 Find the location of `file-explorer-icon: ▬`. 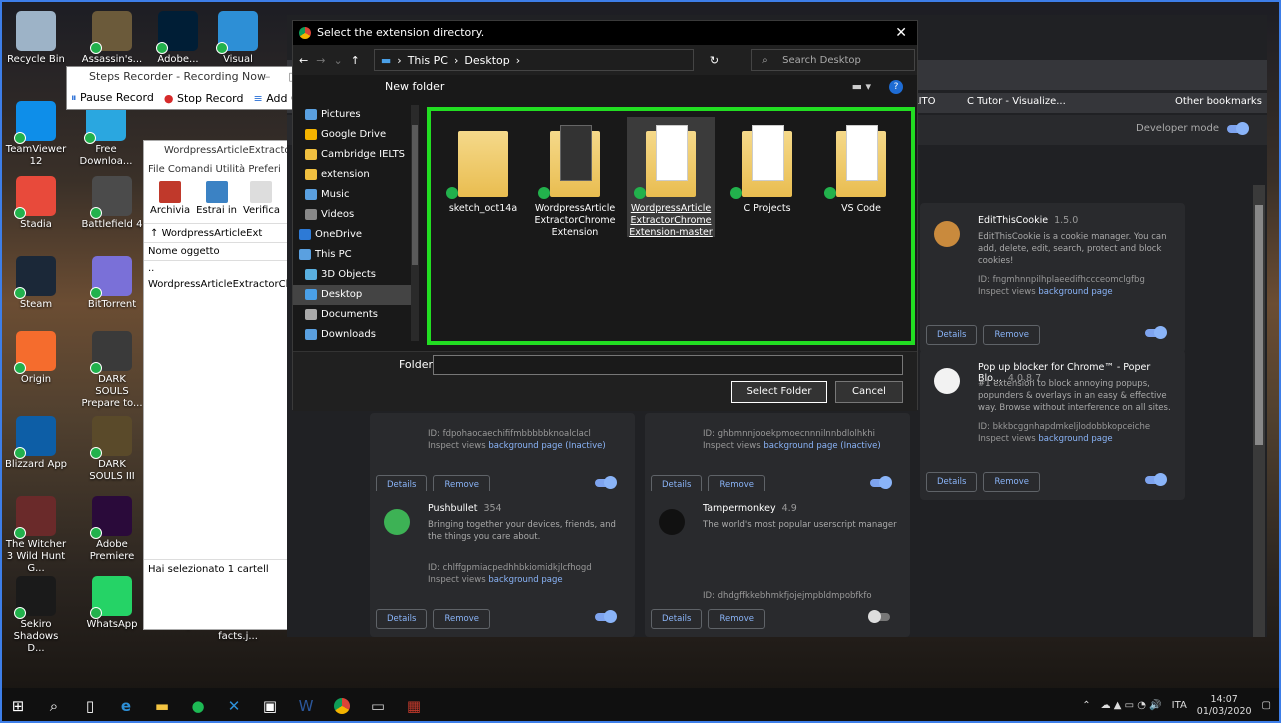

file-explorer-icon: ▬ is located at coordinates (162, 705).